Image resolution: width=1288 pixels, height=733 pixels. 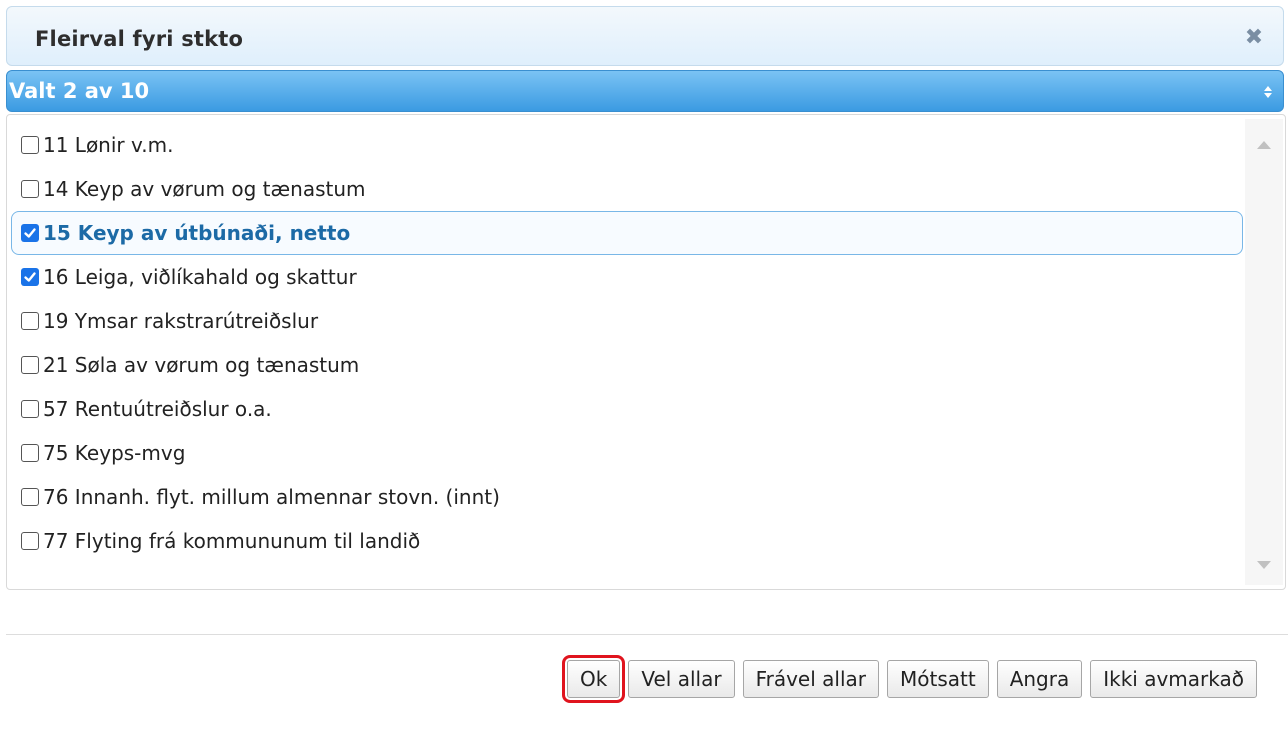 What do you see at coordinates (1039, 679) in the screenshot?
I see `undo-button: Angra` at bounding box center [1039, 679].